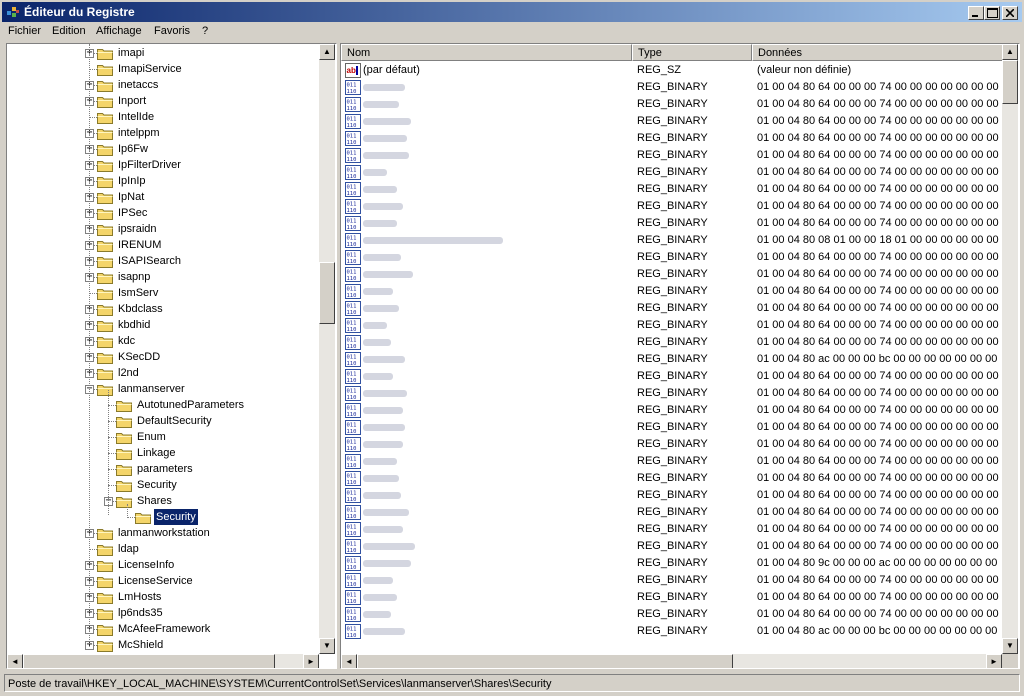 This screenshot has width=1024, height=696. I want to click on tree-node: + ISAPISearch, so click(162, 261).